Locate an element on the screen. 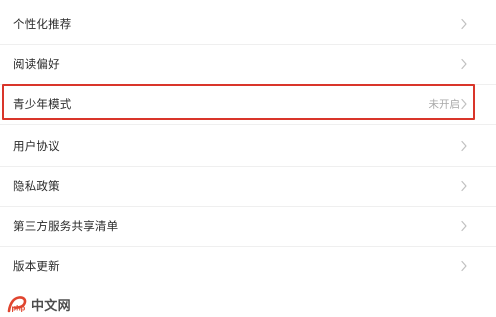 The width and height of the screenshot is (496, 317). php-logo-text: php is located at coordinates (19, 308).